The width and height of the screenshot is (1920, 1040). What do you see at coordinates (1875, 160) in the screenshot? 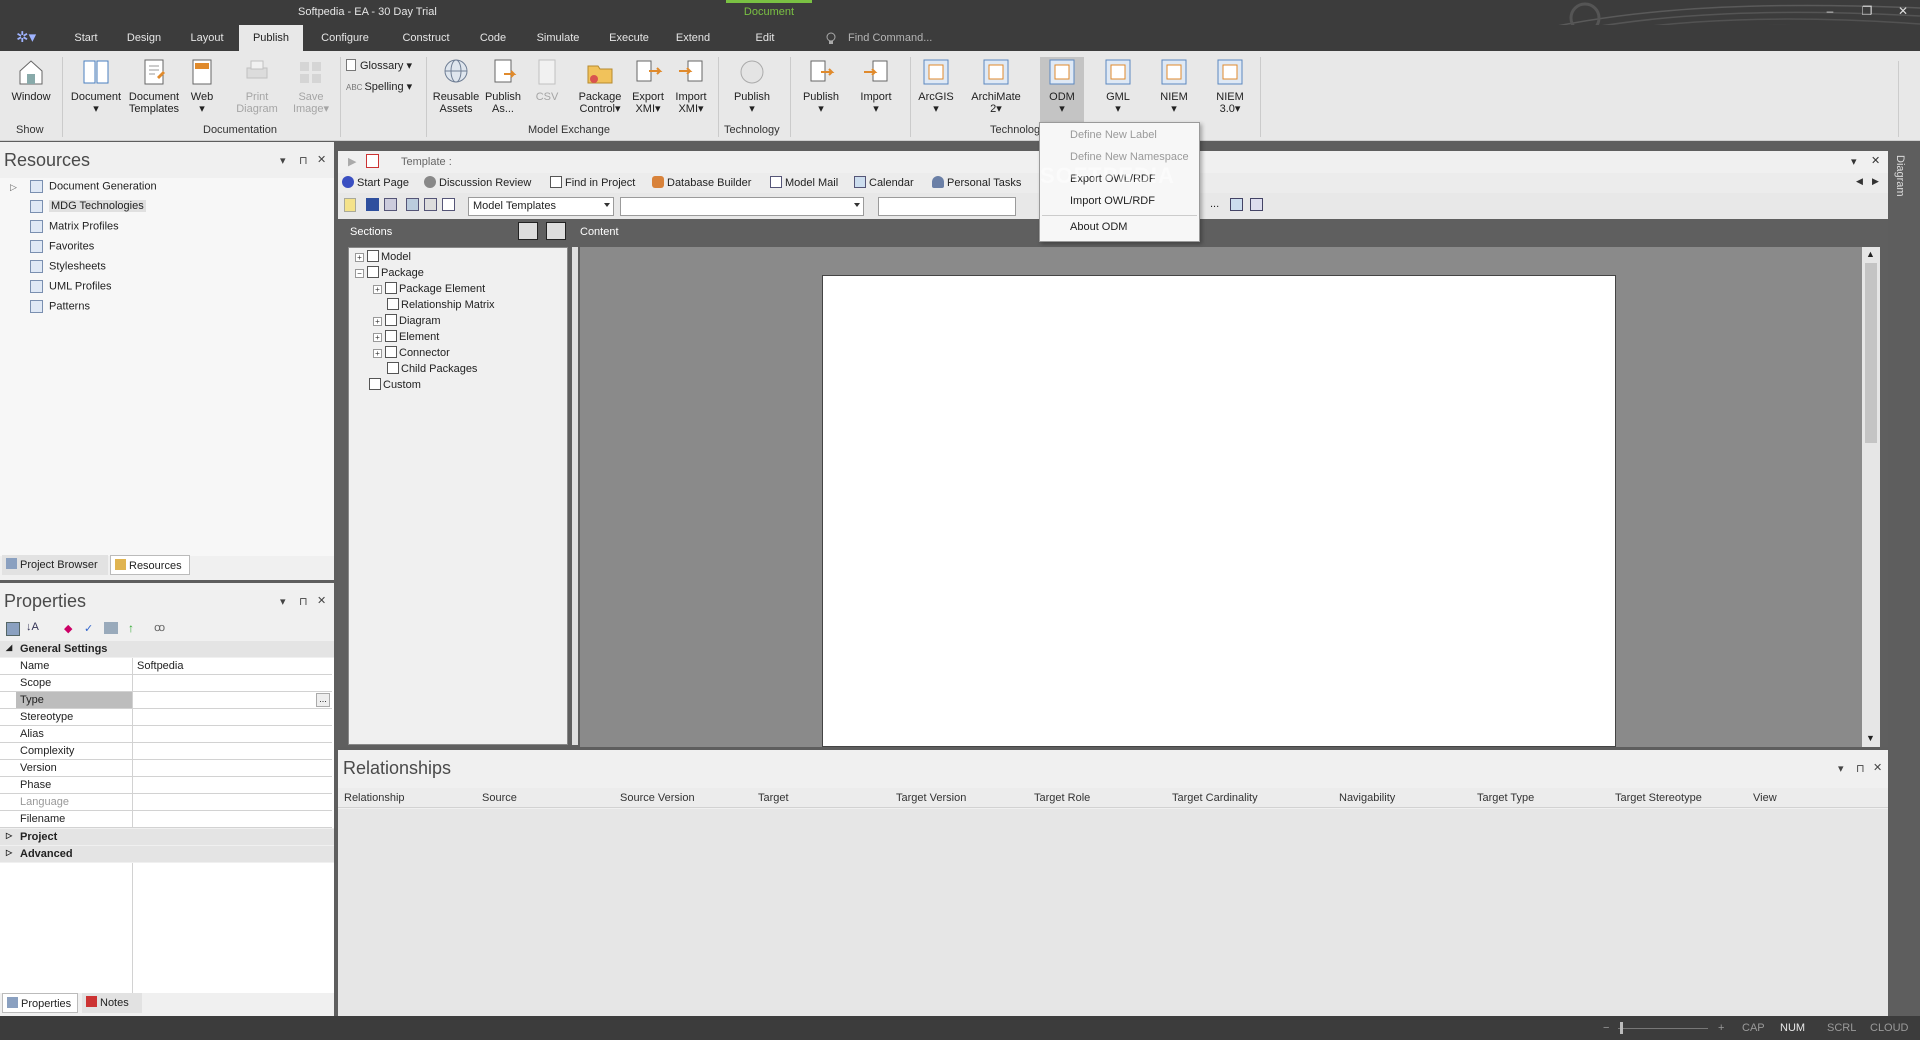
I see `doc-close-icon: ✕` at bounding box center [1875, 160].